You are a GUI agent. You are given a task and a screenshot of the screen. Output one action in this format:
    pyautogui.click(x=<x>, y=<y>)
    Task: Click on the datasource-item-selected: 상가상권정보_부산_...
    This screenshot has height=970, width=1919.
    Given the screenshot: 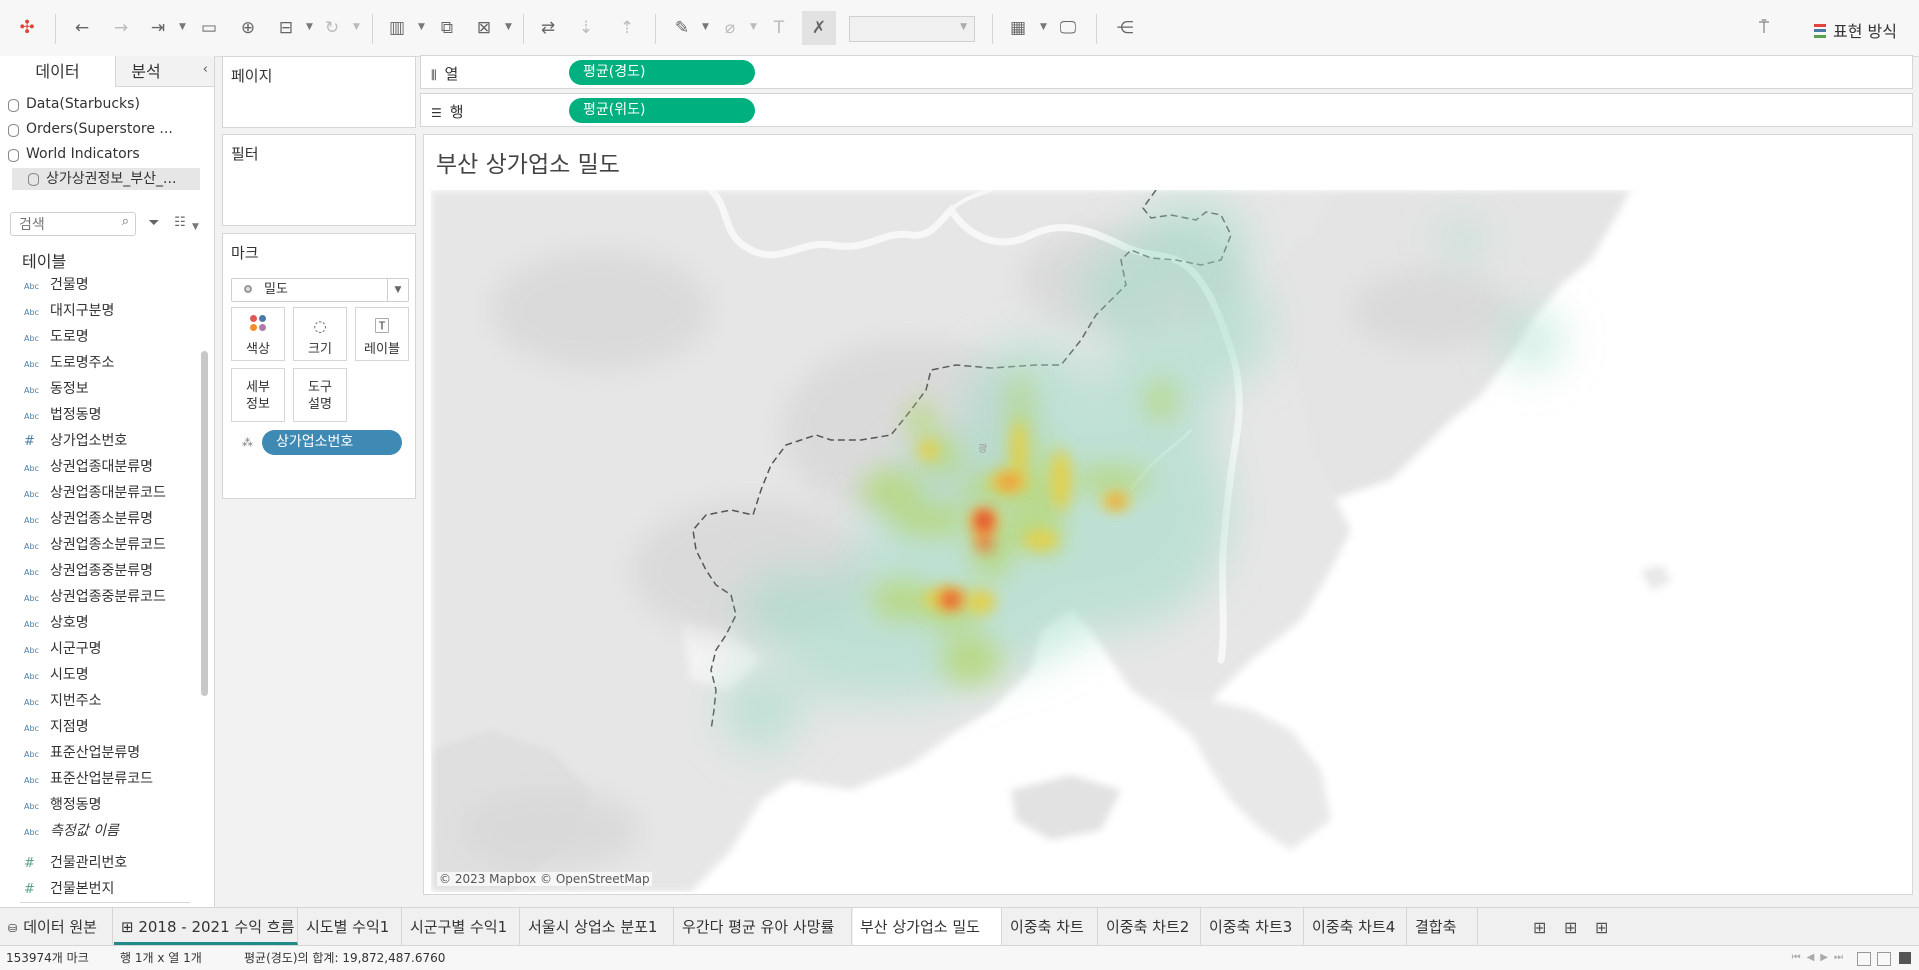 What is the action you would take?
    pyautogui.click(x=106, y=179)
    